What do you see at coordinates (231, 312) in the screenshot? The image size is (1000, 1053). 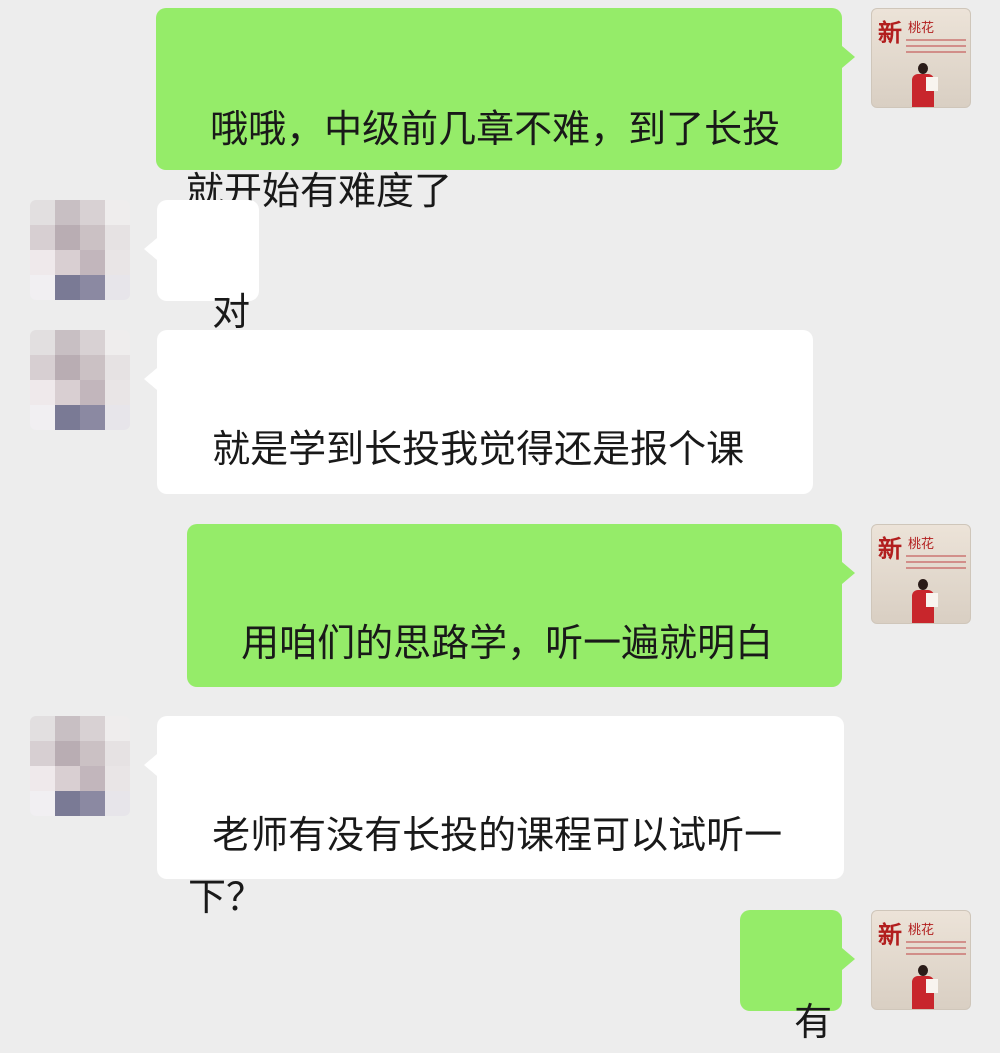 I see `message-text: 对` at bounding box center [231, 312].